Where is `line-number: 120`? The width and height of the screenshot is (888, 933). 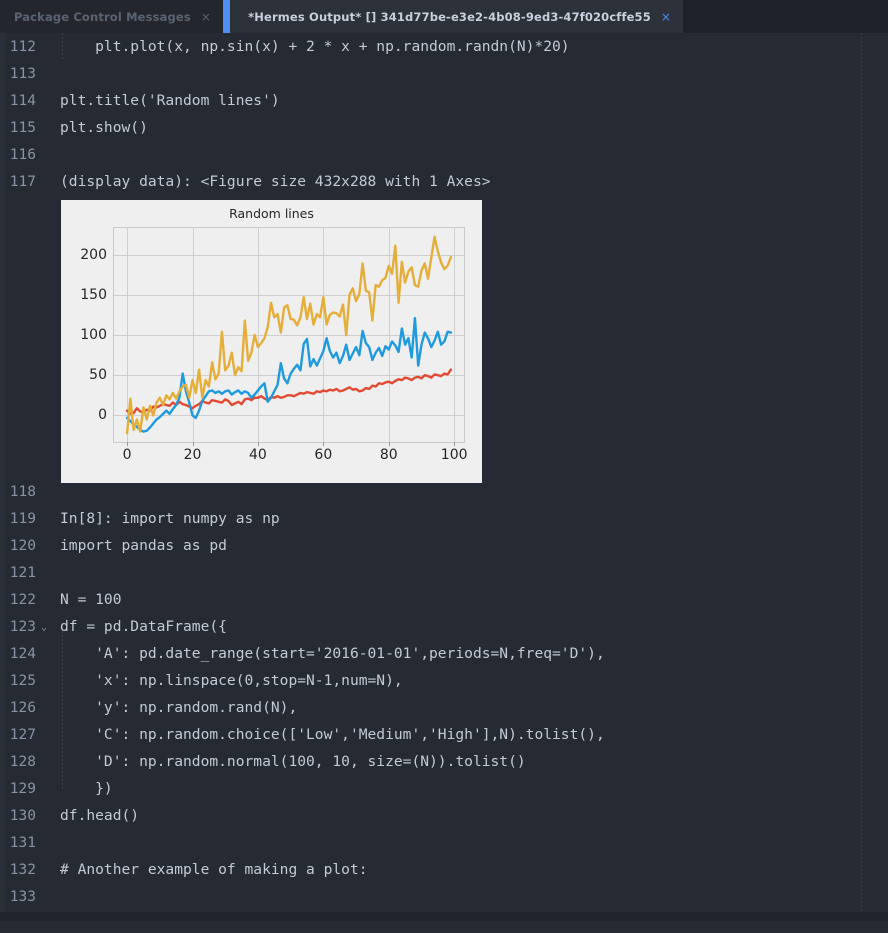
line-number: 120 is located at coordinates (22, 545).